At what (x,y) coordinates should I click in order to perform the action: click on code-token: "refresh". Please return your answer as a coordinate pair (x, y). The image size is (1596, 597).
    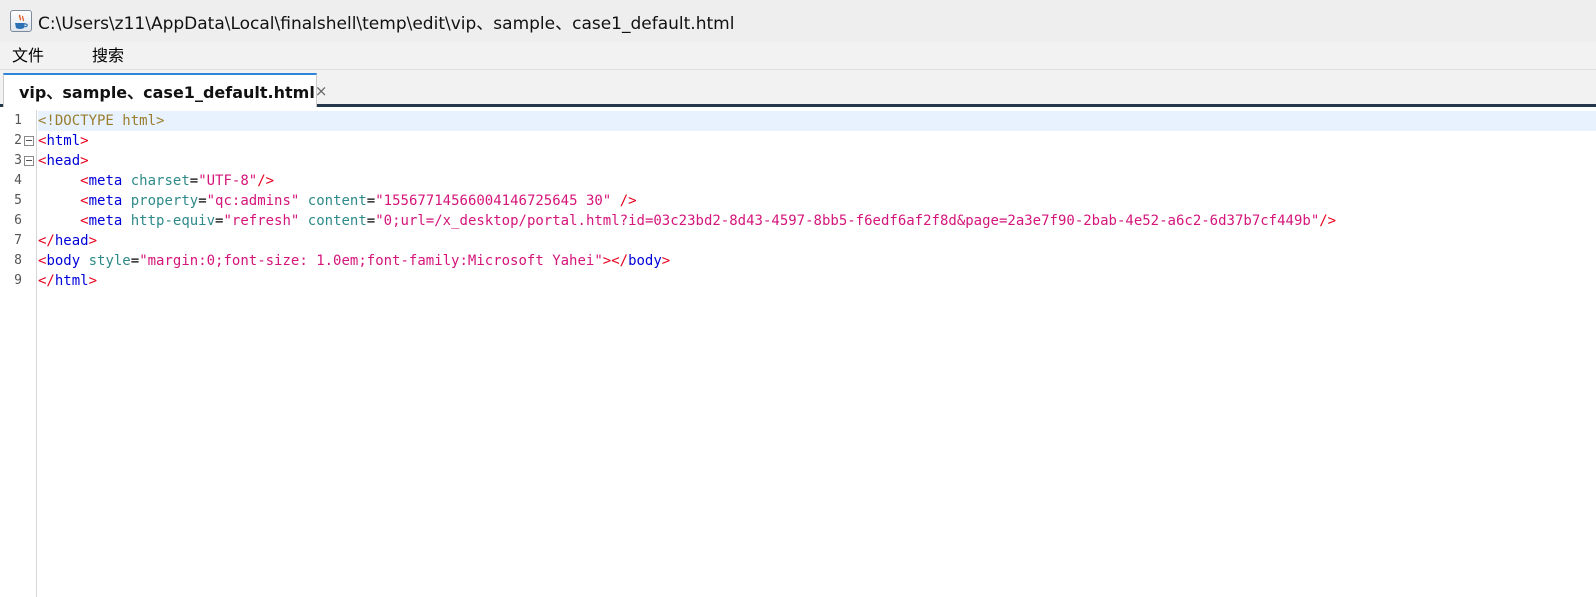
    Looking at the image, I should click on (261, 221).